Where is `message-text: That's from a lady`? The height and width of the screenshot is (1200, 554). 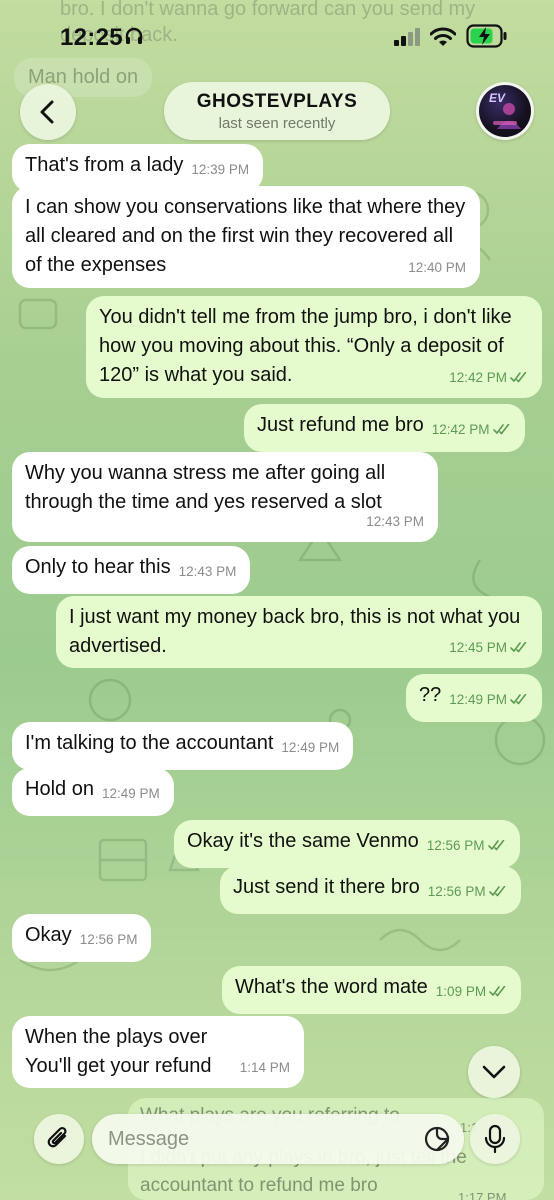 message-text: That's from a lady is located at coordinates (104, 165).